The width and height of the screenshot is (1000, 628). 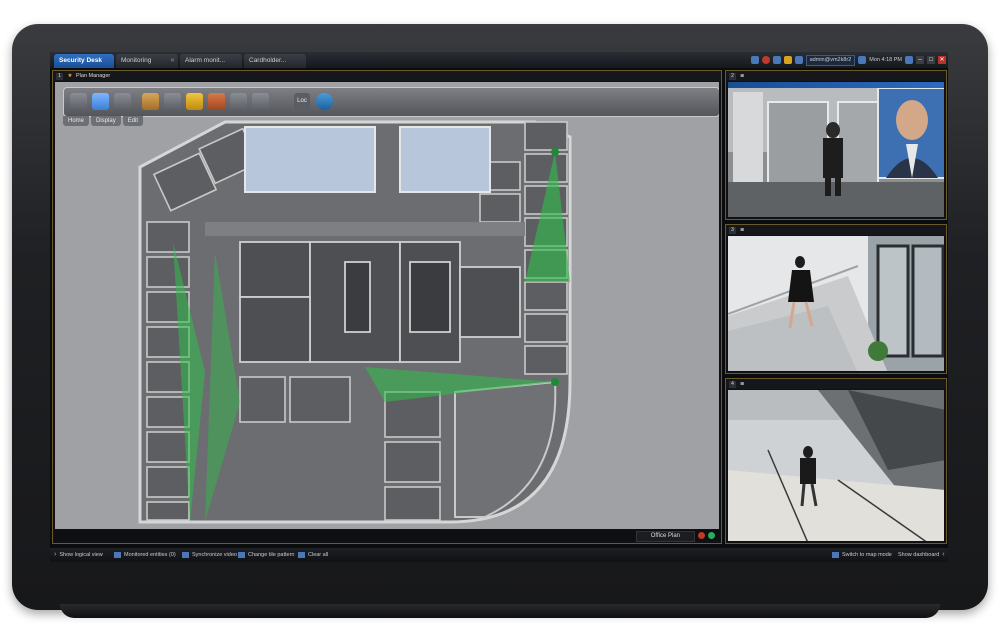 What do you see at coordinates (133, 121) in the screenshot?
I see `tab-edit: Edit` at bounding box center [133, 121].